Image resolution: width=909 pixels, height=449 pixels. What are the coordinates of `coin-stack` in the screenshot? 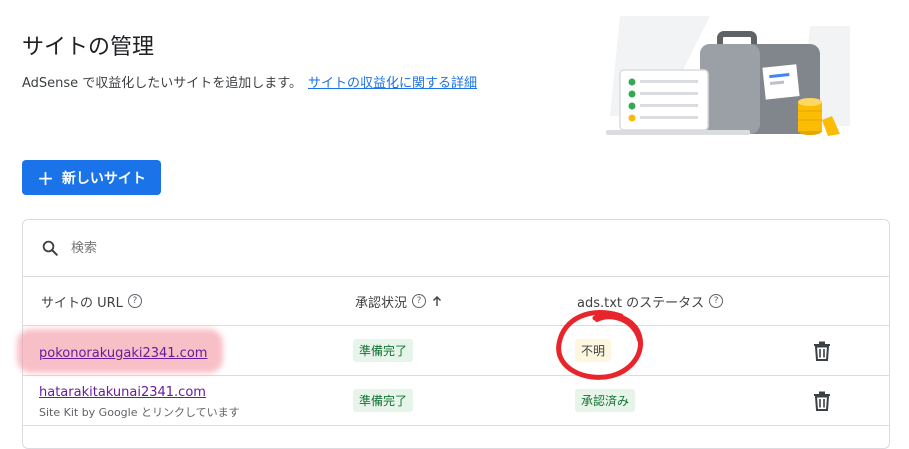 It's located at (810, 116).